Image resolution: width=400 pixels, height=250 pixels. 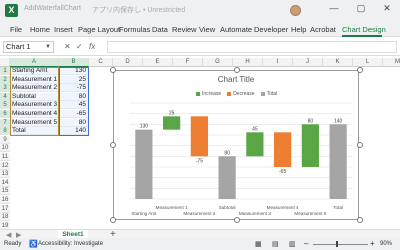 What do you see at coordinates (188, 62) in the screenshot?
I see `column-header-f: F` at bounding box center [188, 62].